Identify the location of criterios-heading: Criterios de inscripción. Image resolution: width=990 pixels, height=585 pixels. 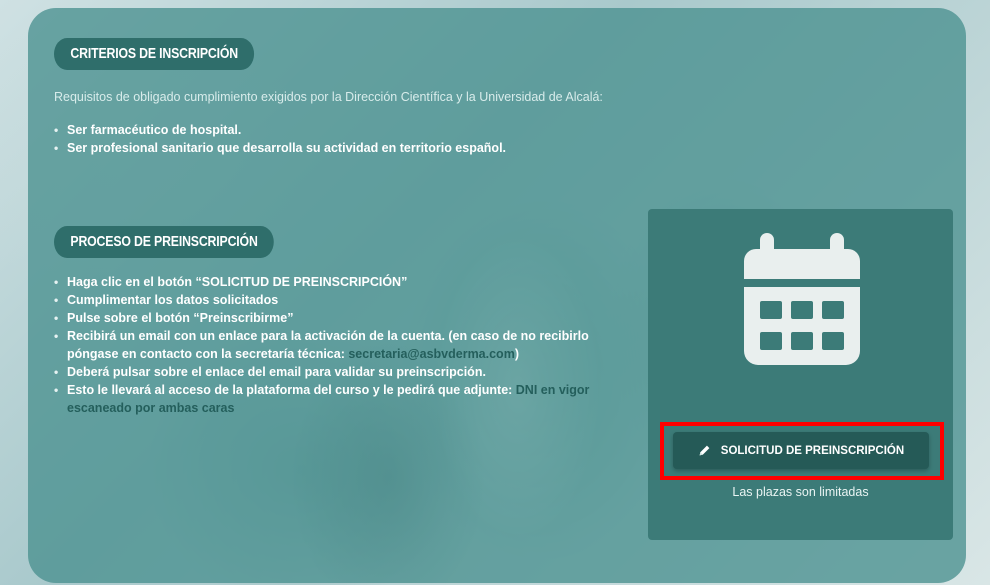
(154, 54).